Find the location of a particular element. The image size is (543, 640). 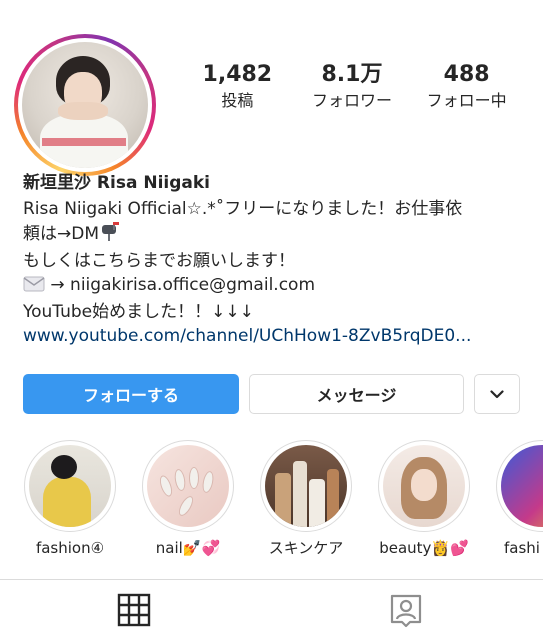

tagged-person-icon is located at coordinates (406, 612).